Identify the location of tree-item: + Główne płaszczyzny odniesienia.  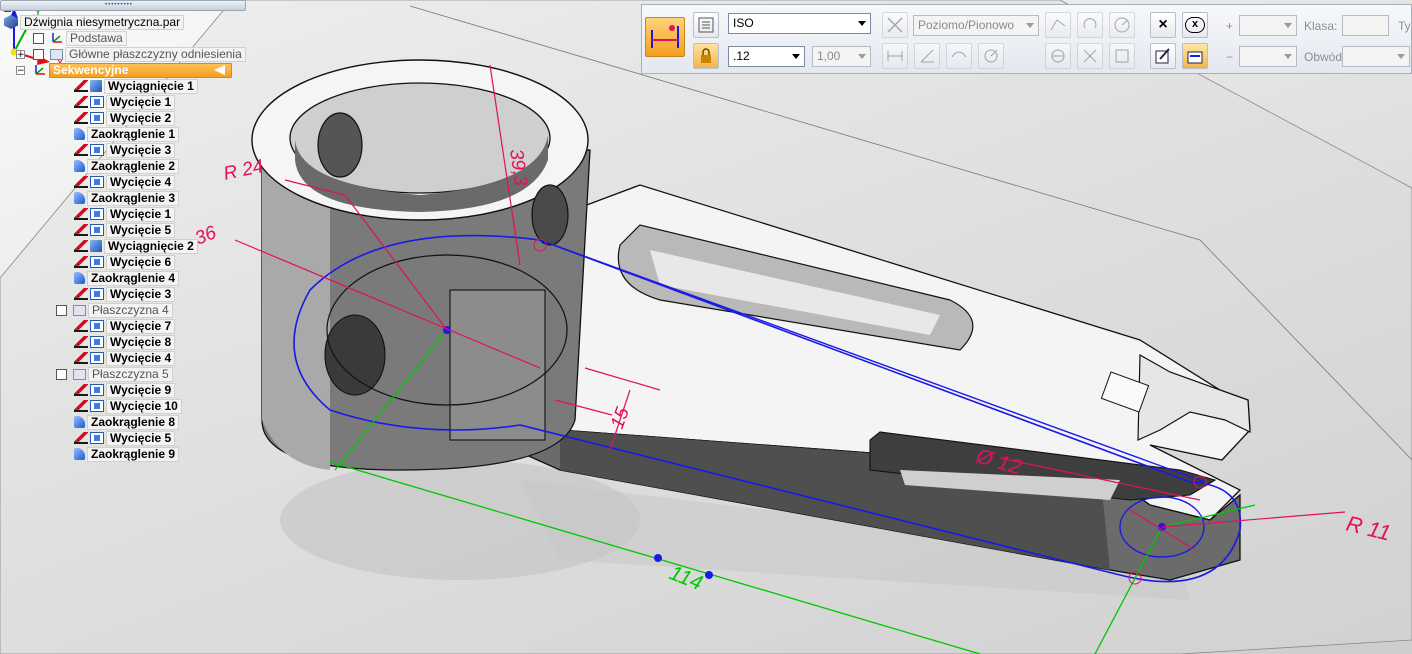
(131, 54).